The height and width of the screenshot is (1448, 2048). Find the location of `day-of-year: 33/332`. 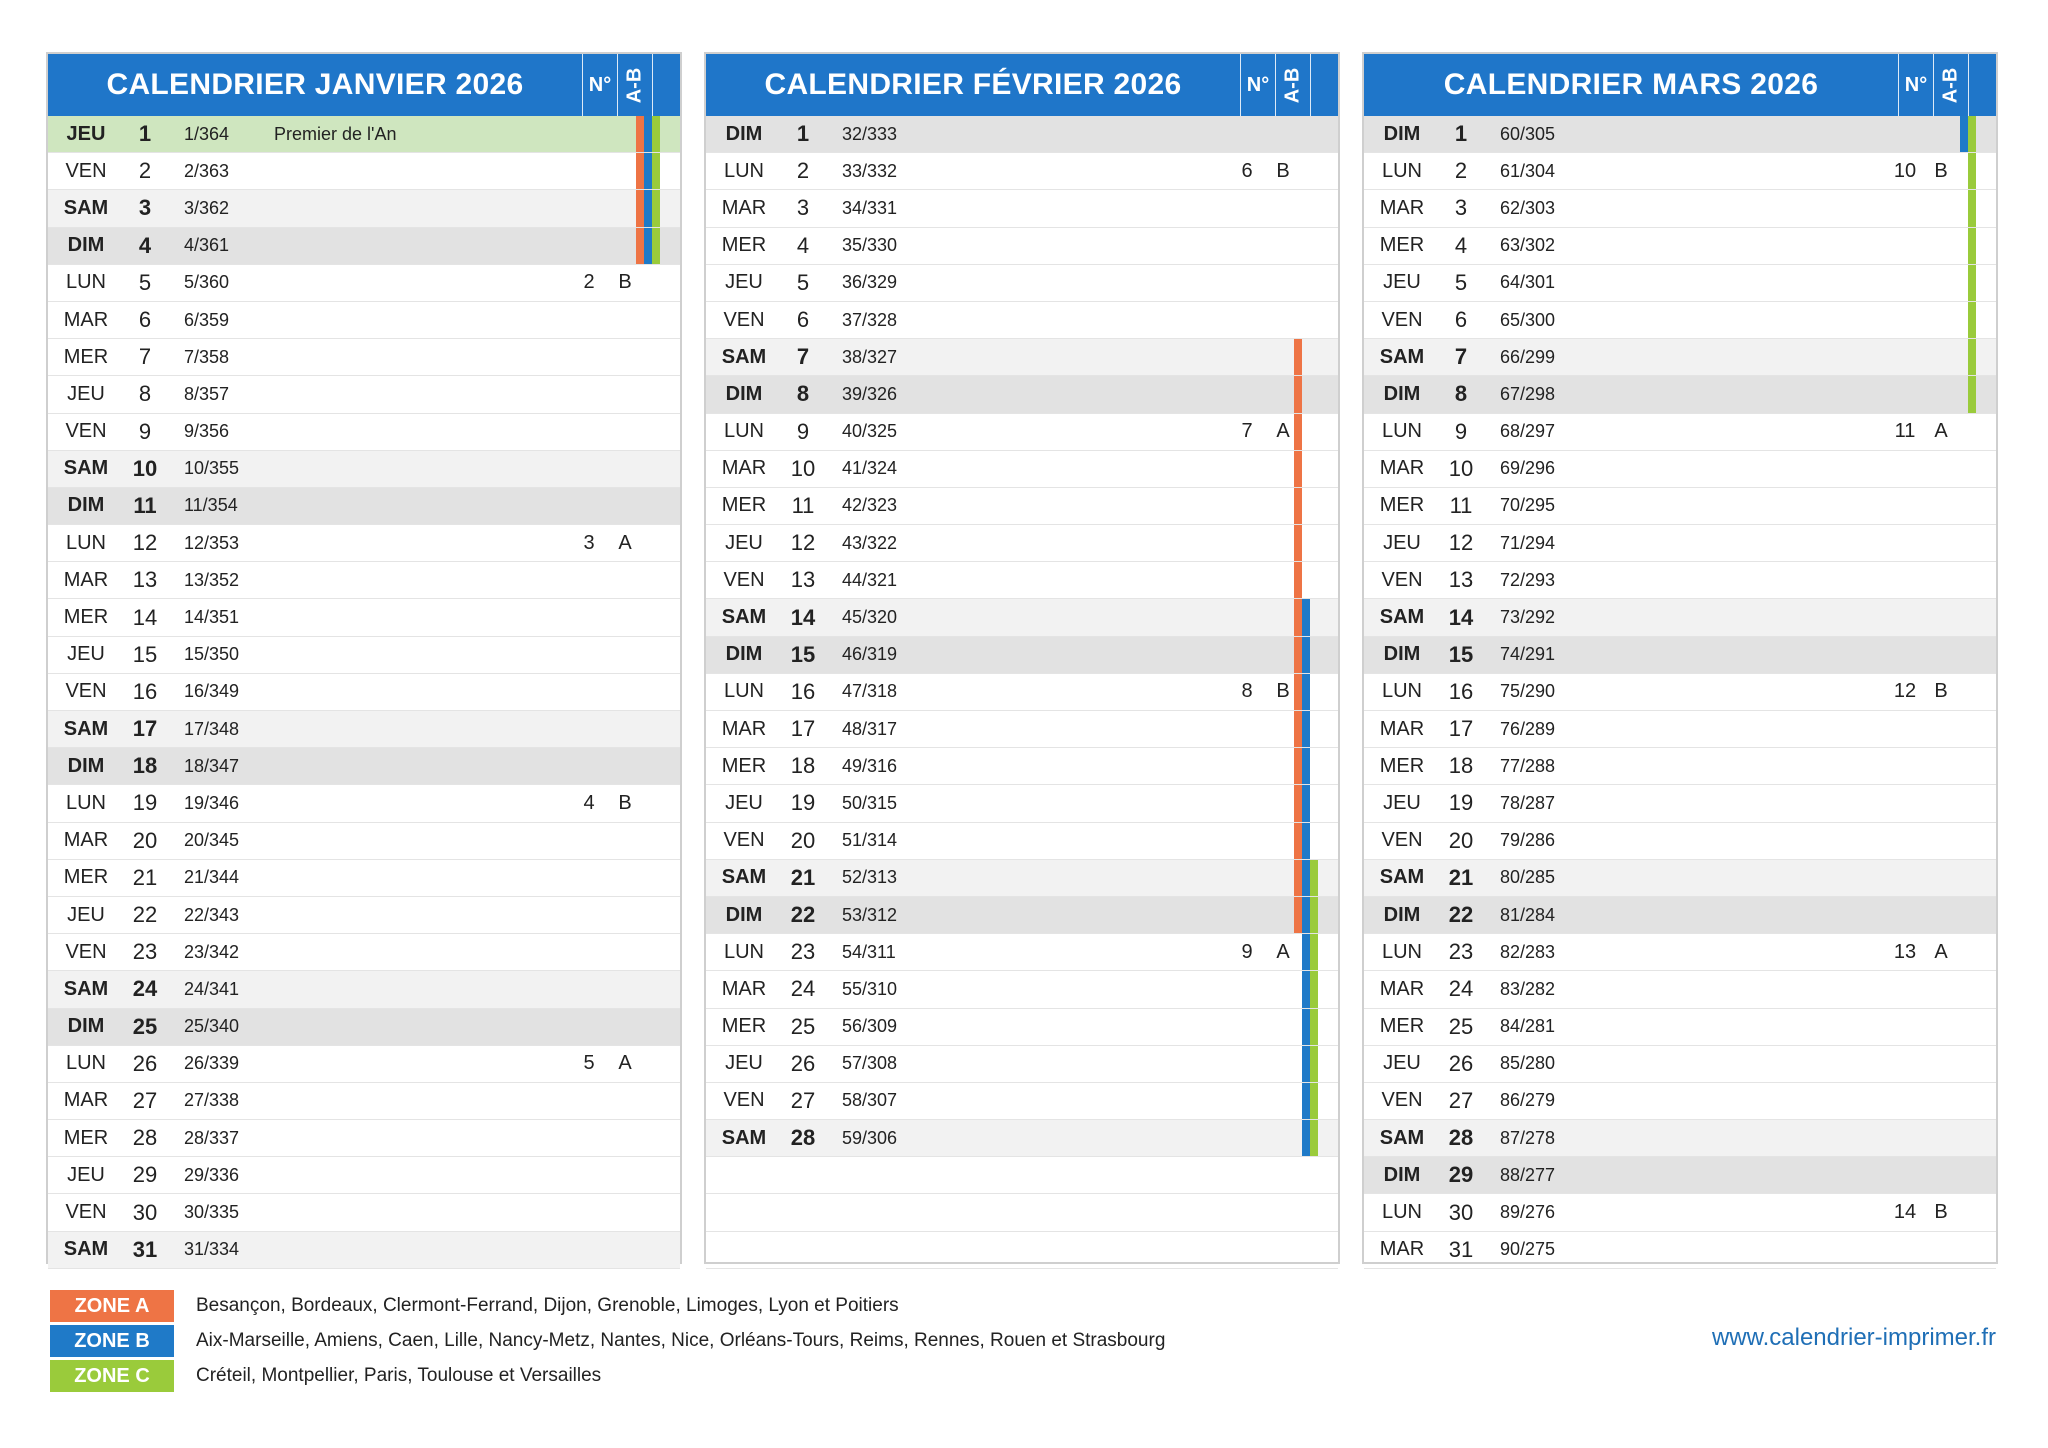

day-of-year: 33/332 is located at coordinates (870, 170).